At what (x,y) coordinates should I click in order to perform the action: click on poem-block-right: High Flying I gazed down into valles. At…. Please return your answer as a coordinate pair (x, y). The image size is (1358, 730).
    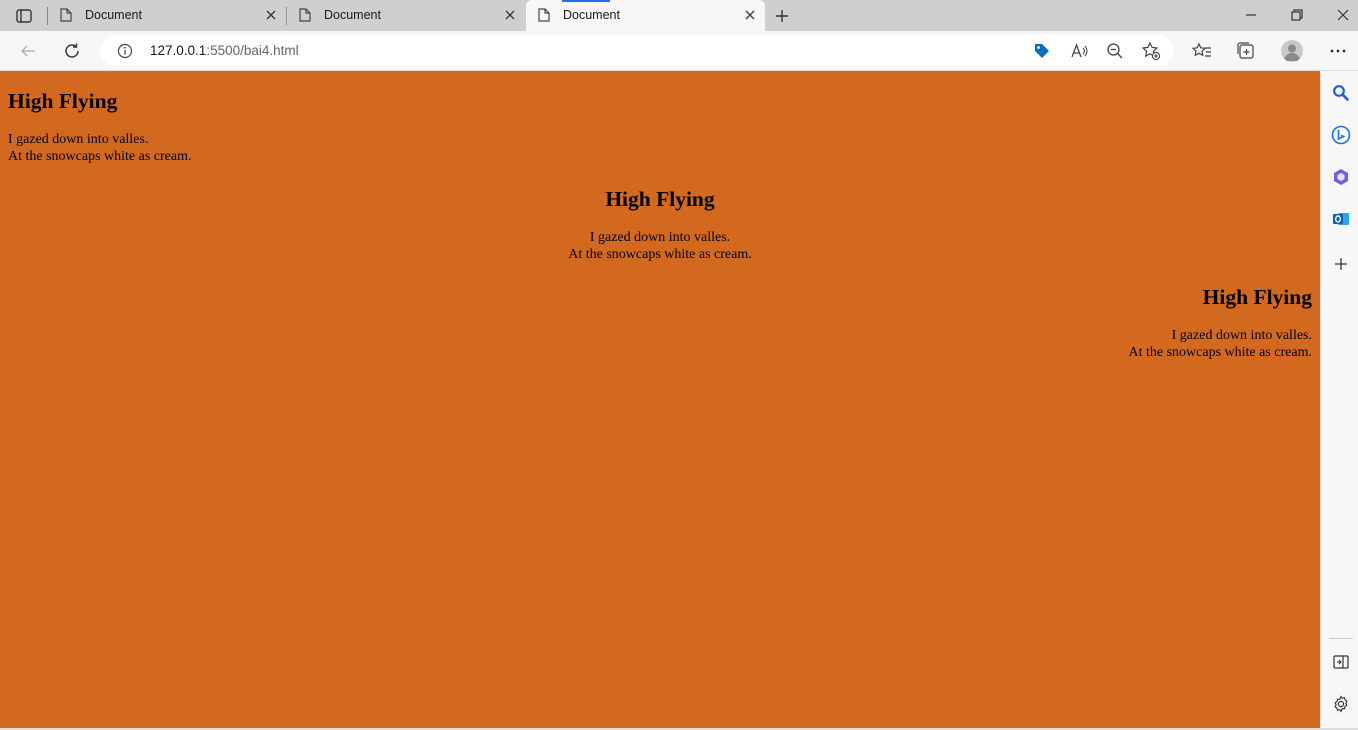
    Looking at the image, I should click on (660, 322).